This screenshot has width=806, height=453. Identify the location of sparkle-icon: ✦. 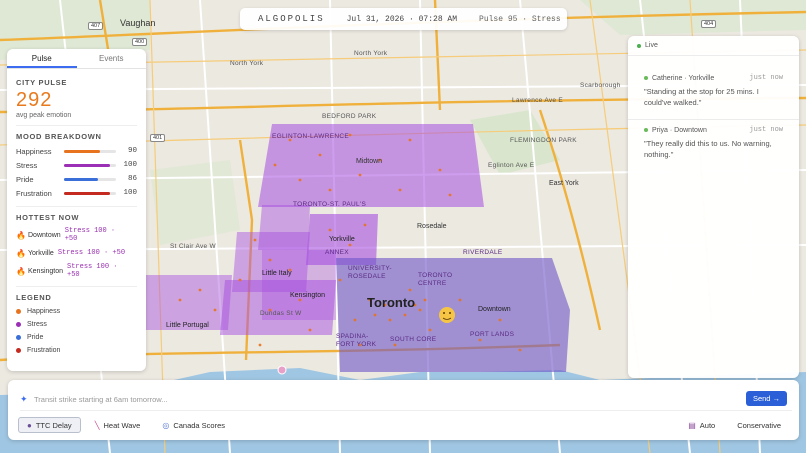
(24, 399).